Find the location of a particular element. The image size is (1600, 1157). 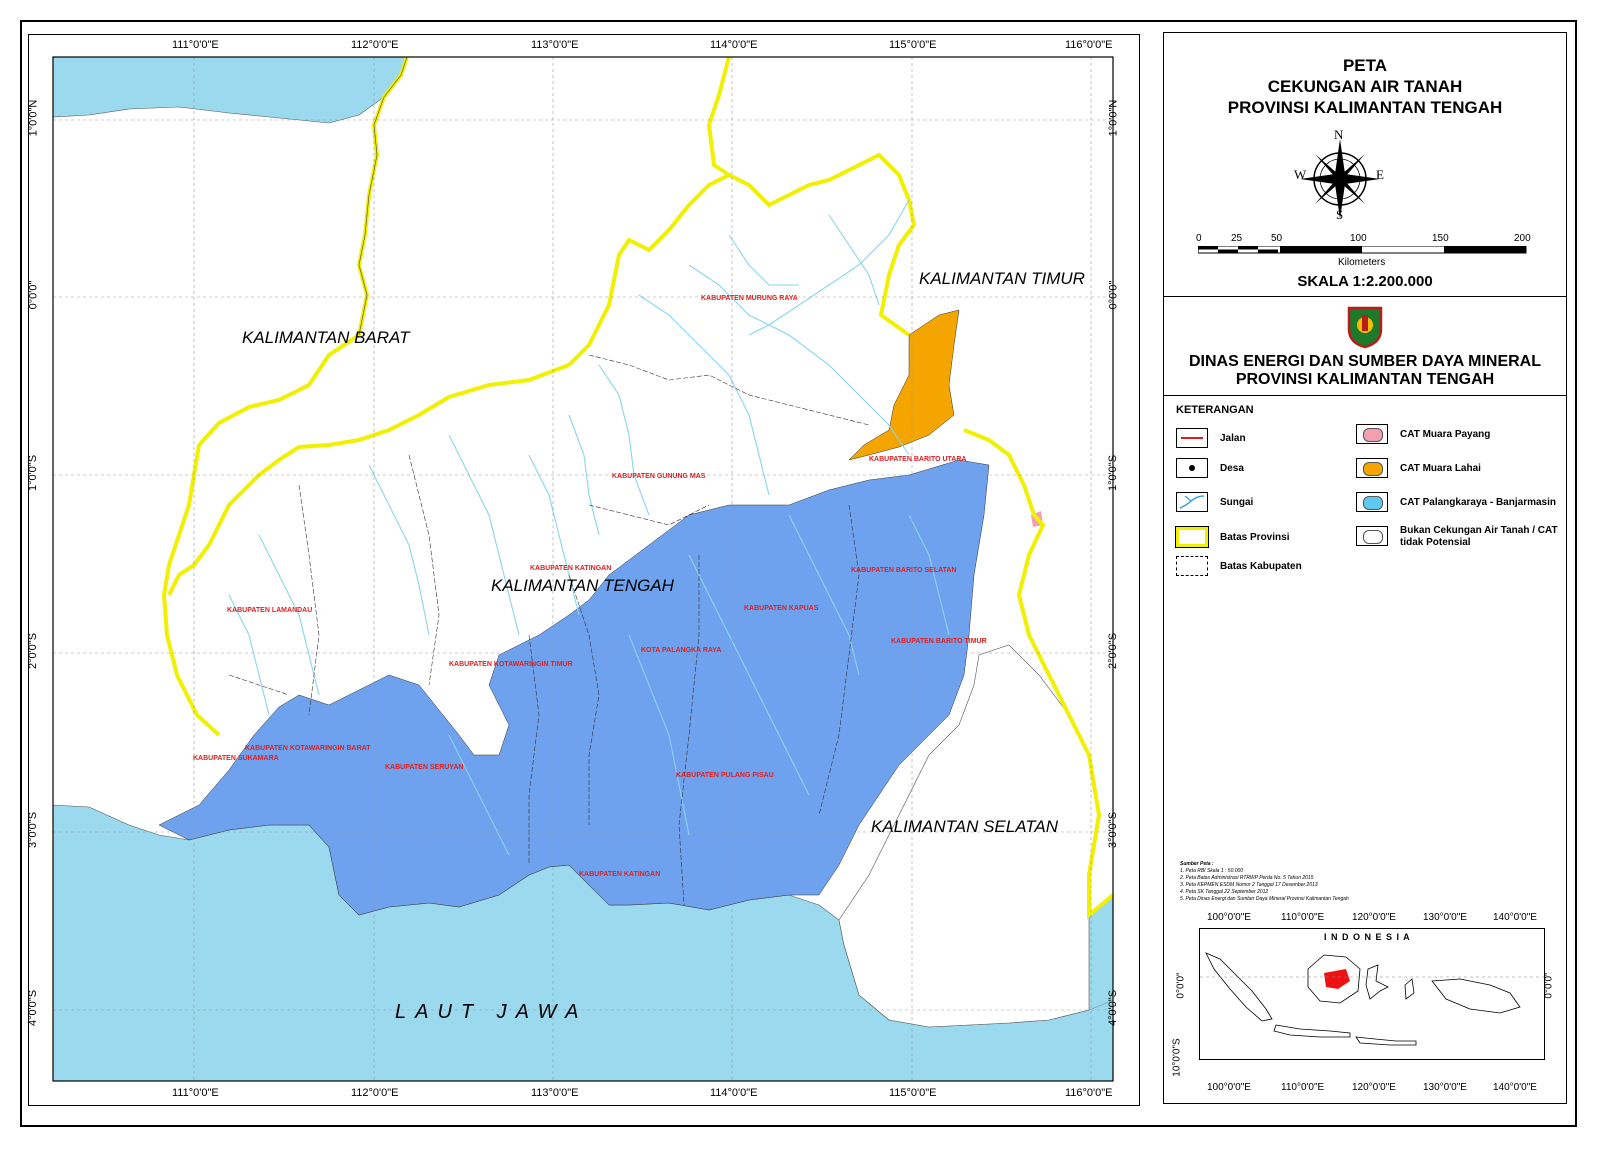

inset-lon-110-bottom: 110°0'0"E is located at coordinates (1303, 1087).